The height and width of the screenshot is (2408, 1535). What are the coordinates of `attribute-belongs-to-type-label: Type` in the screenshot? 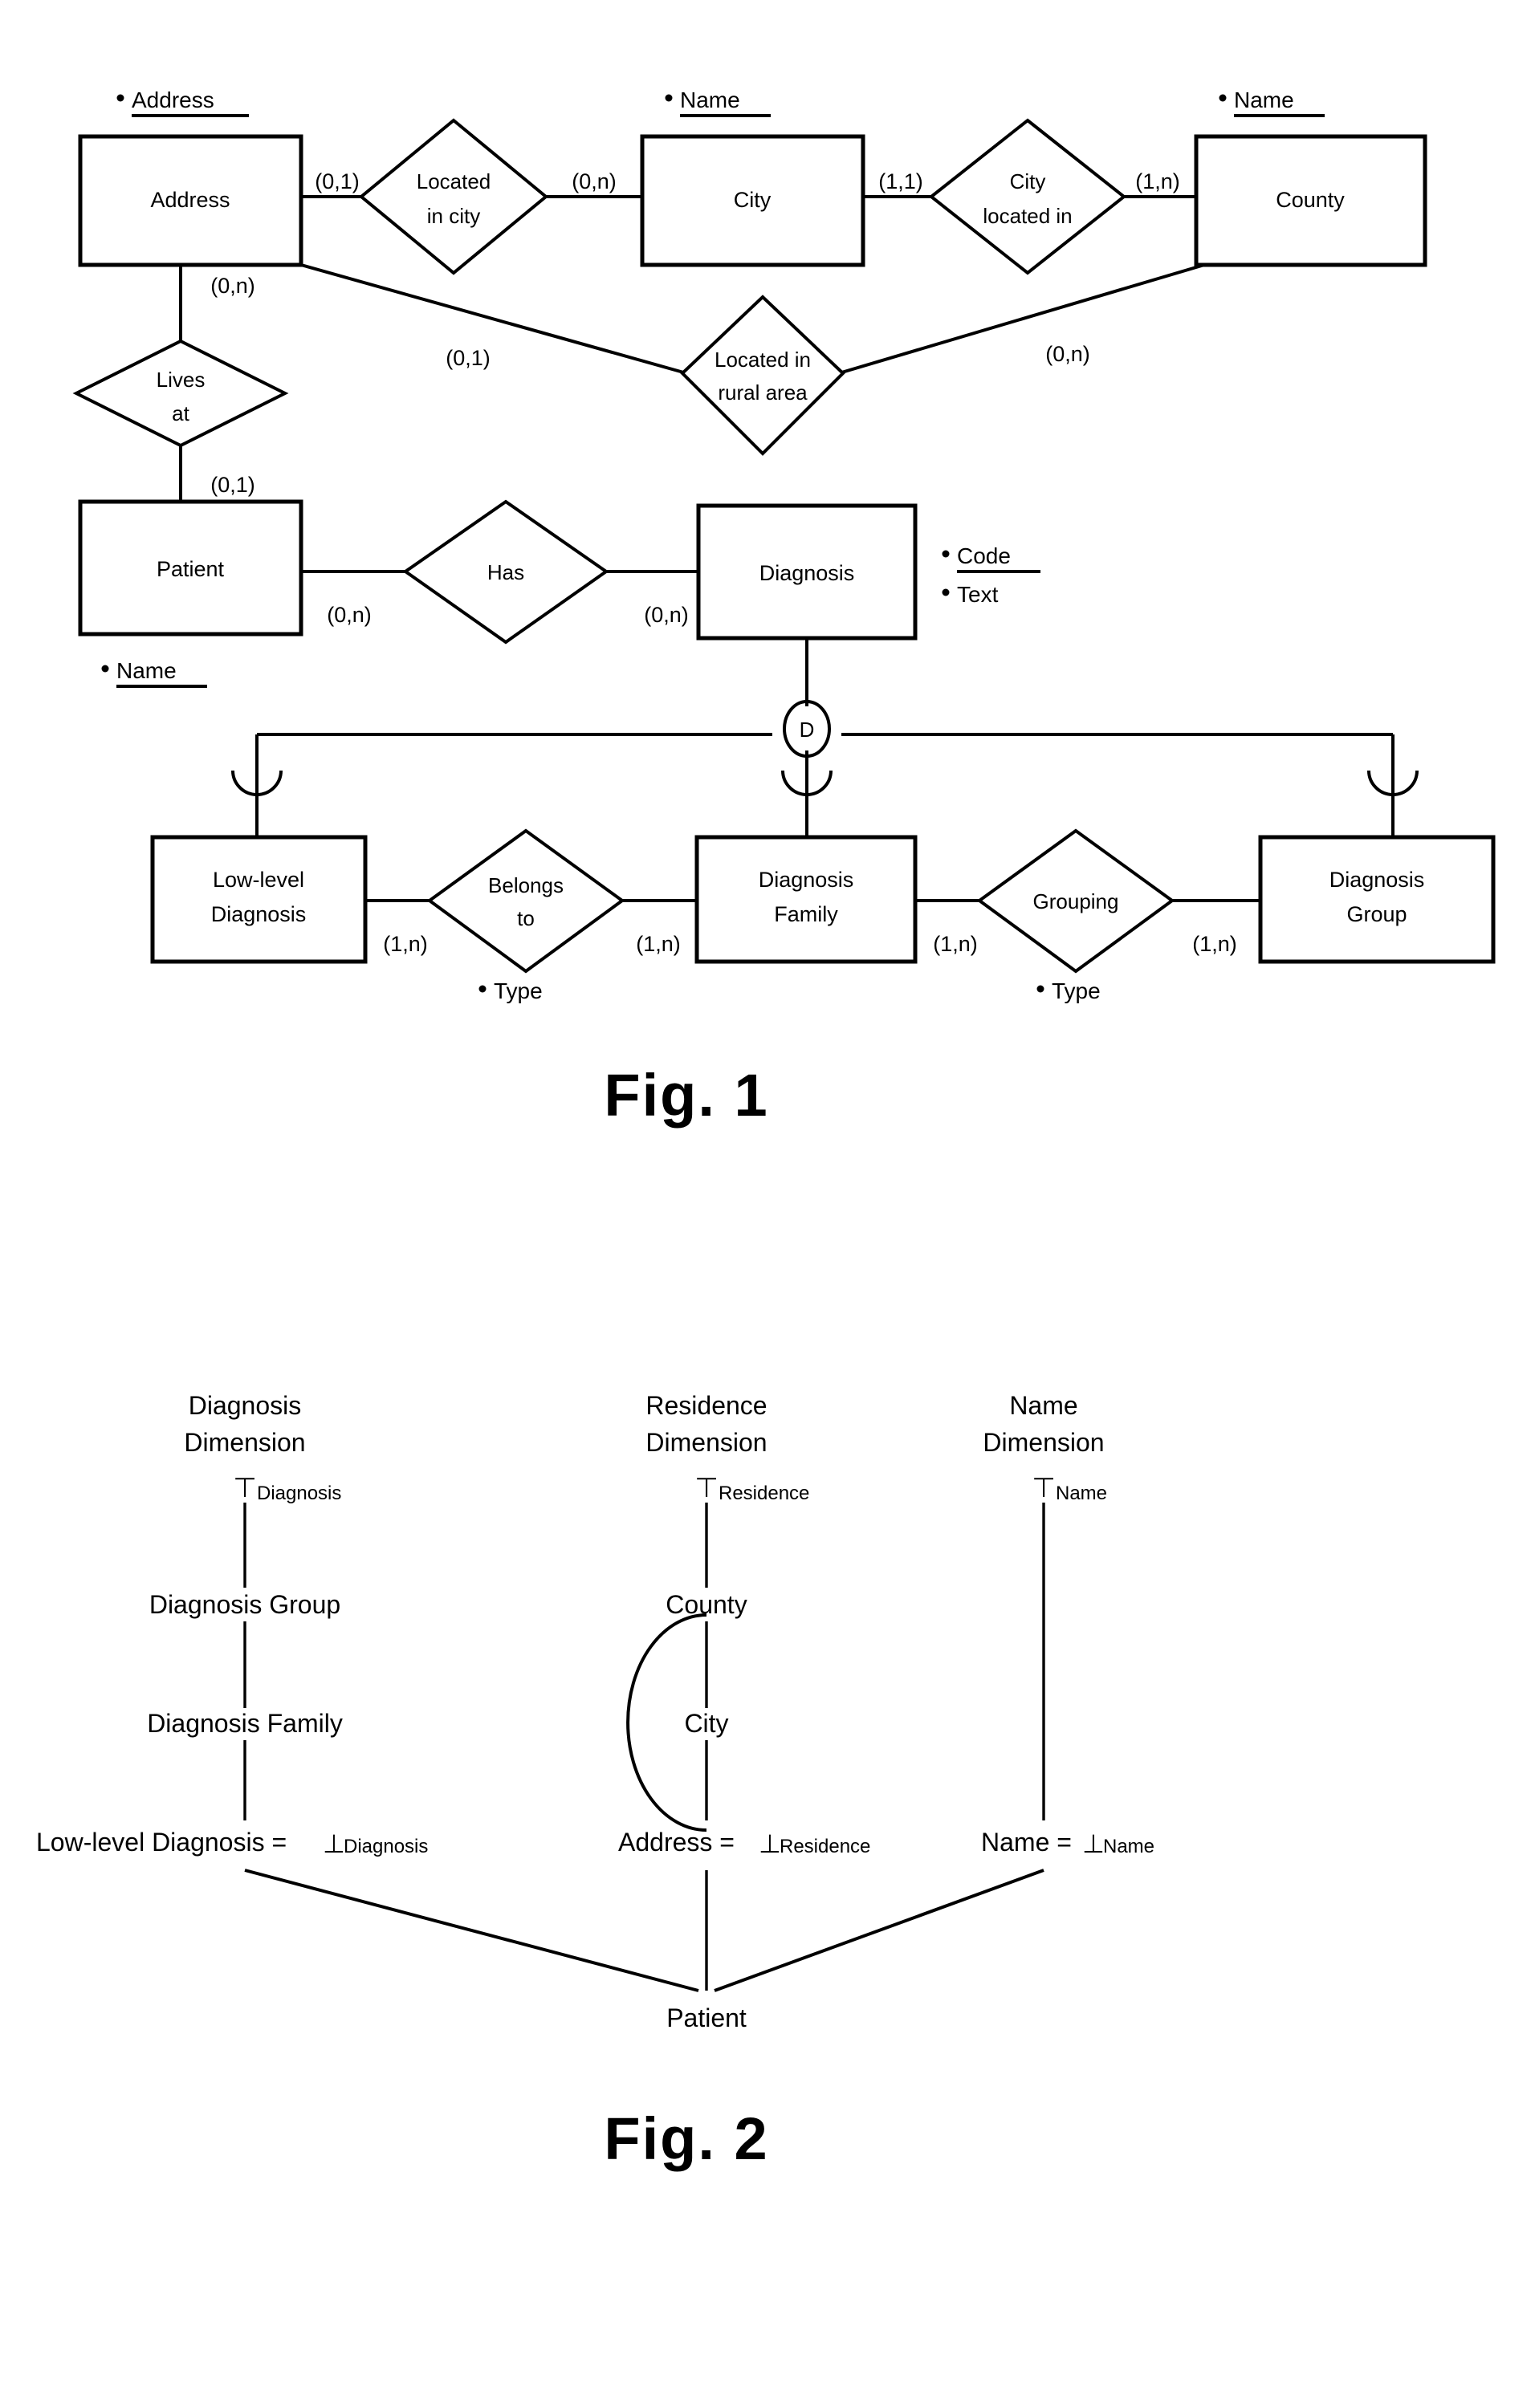 It's located at (518, 990).